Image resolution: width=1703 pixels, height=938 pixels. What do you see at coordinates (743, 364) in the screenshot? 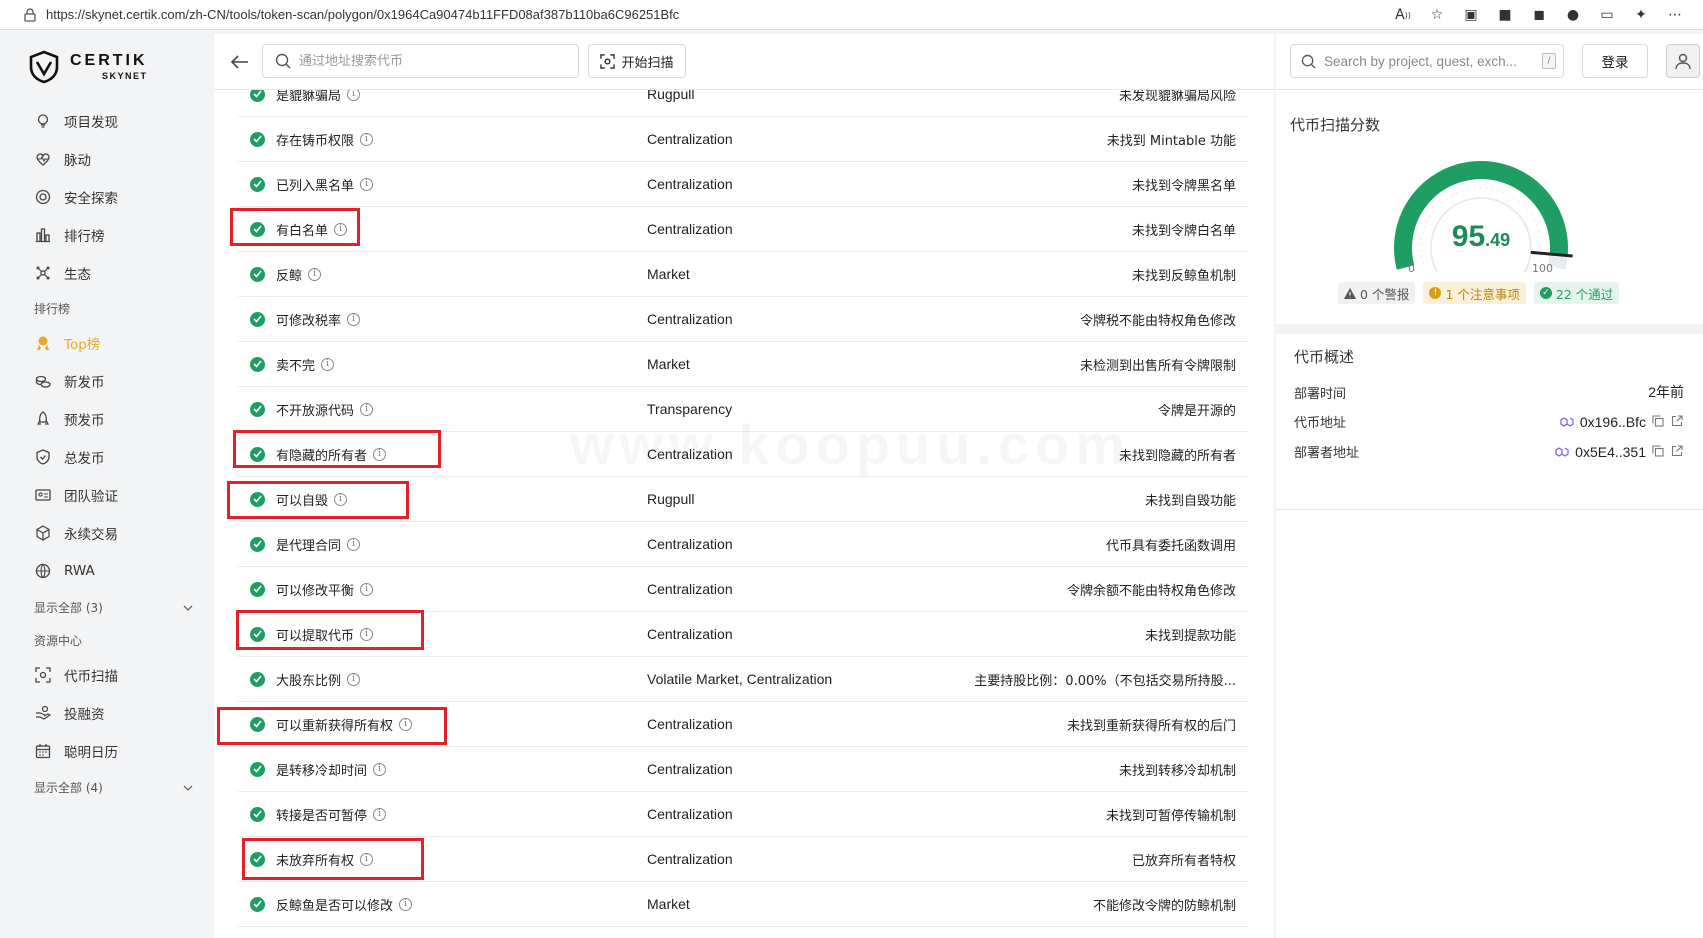
I see `check-row: 卖不完 i Market 未检测到出售所有令牌限制` at bounding box center [743, 364].